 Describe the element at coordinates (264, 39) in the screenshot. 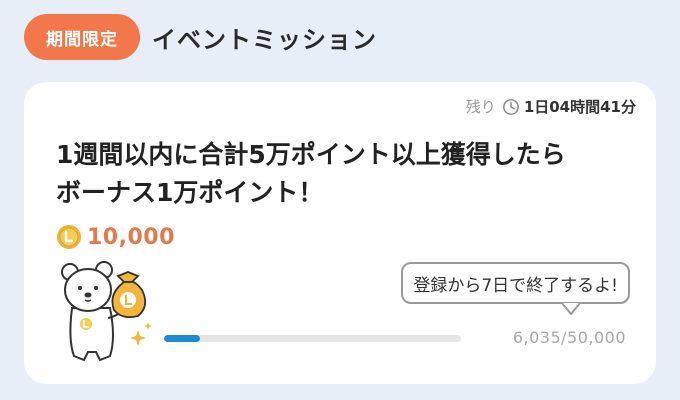

I see `section-title: イベントミッション` at that location.